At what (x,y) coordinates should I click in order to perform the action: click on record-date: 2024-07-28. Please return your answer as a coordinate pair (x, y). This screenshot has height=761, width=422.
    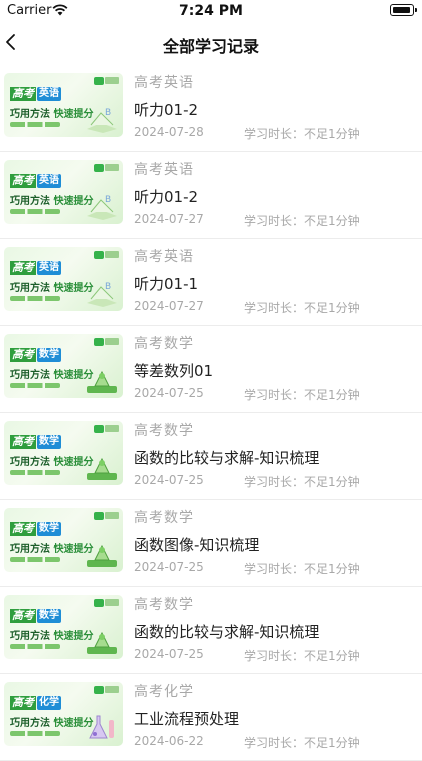
    Looking at the image, I should click on (169, 132).